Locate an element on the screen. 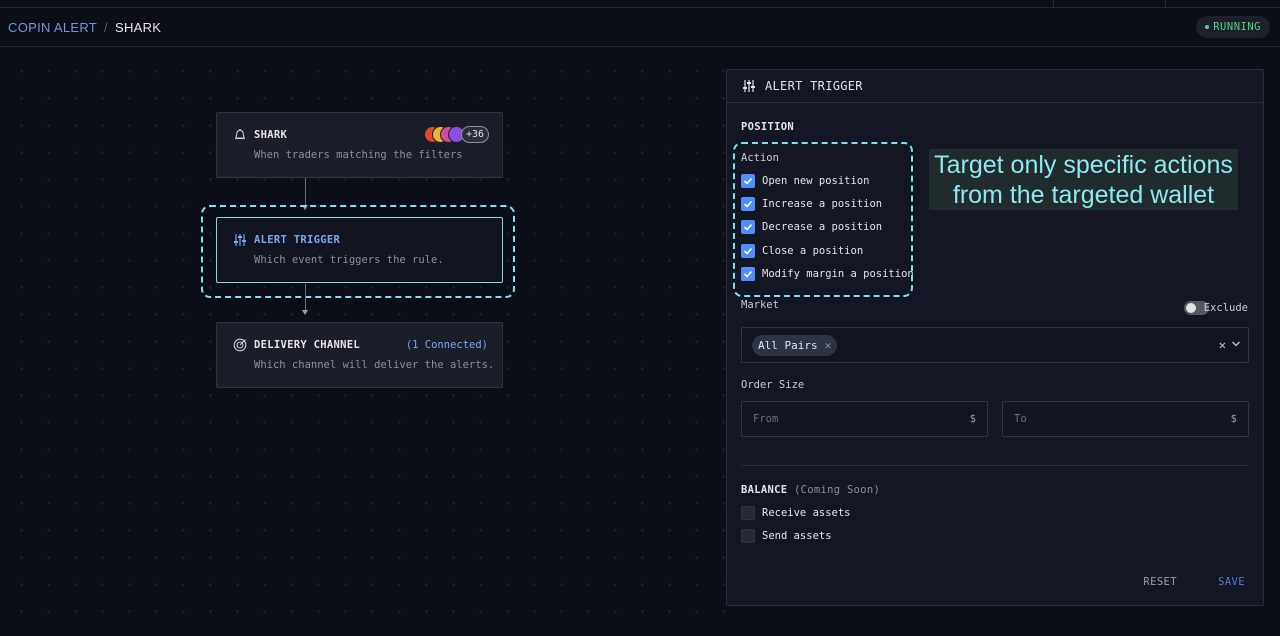 The height and width of the screenshot is (636, 1280). market-chip: All Pairs ✕ is located at coordinates (795, 345).